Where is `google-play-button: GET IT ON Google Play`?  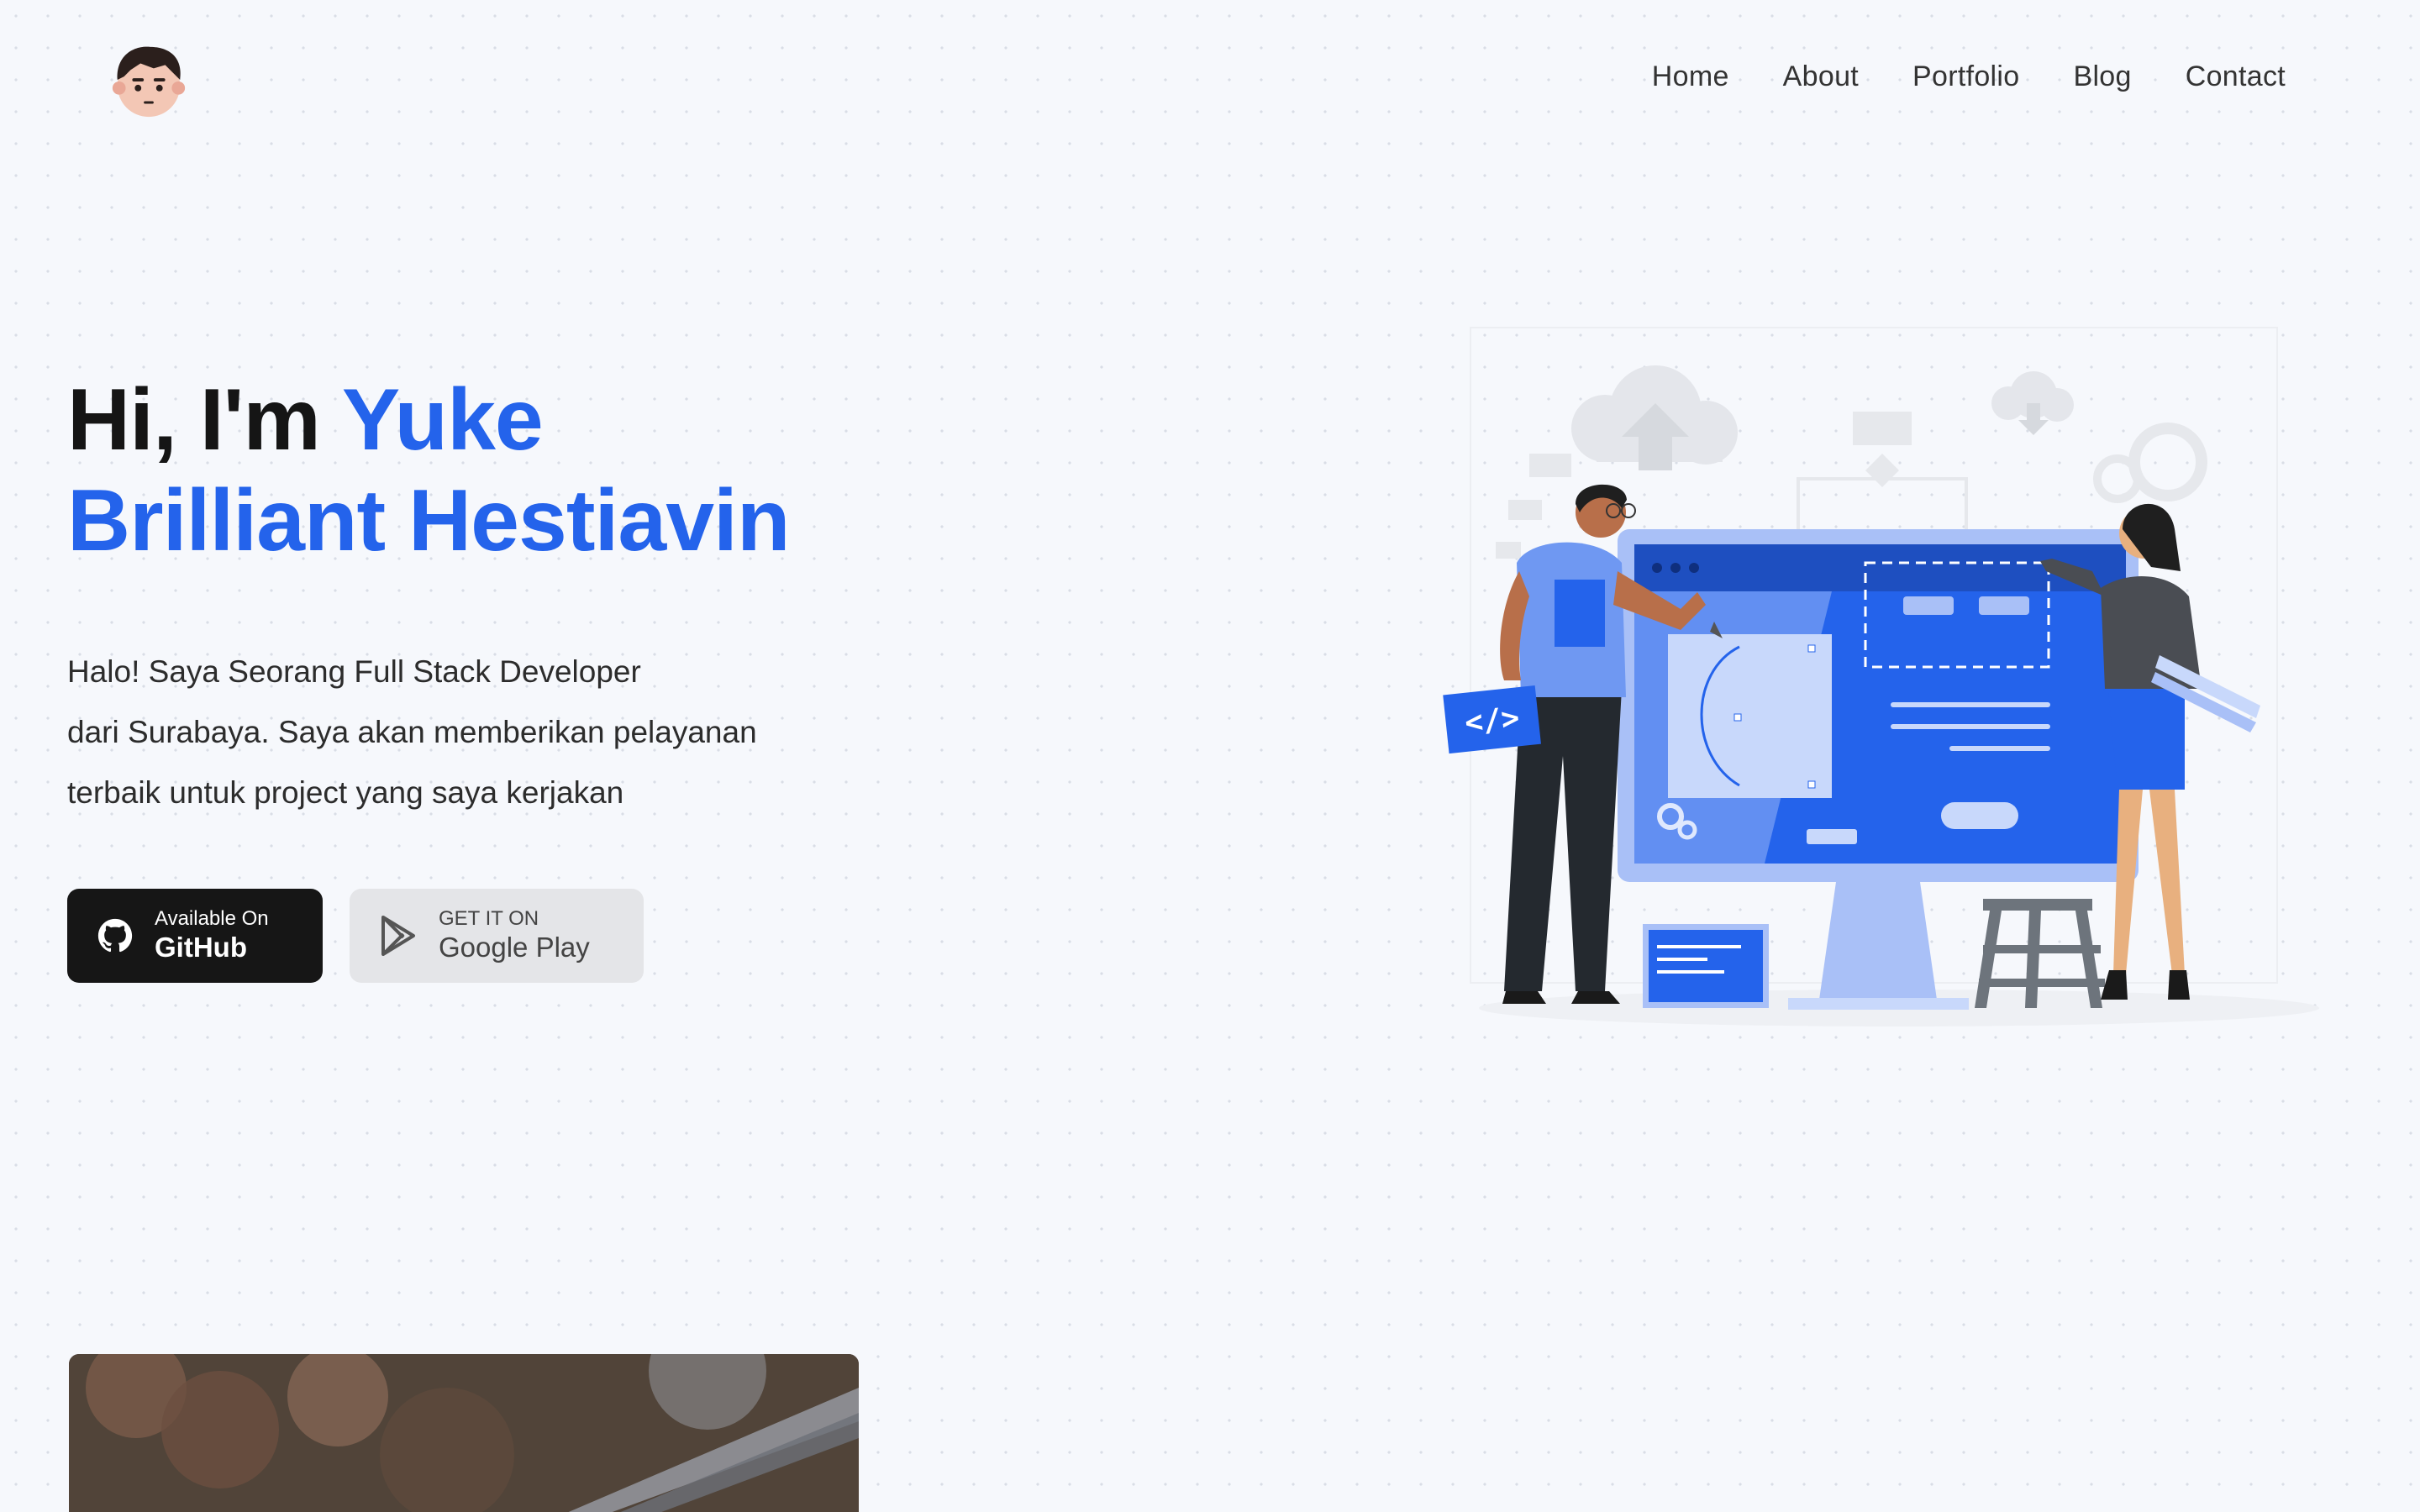
google-play-button: GET IT ON Google Play is located at coordinates (497, 936).